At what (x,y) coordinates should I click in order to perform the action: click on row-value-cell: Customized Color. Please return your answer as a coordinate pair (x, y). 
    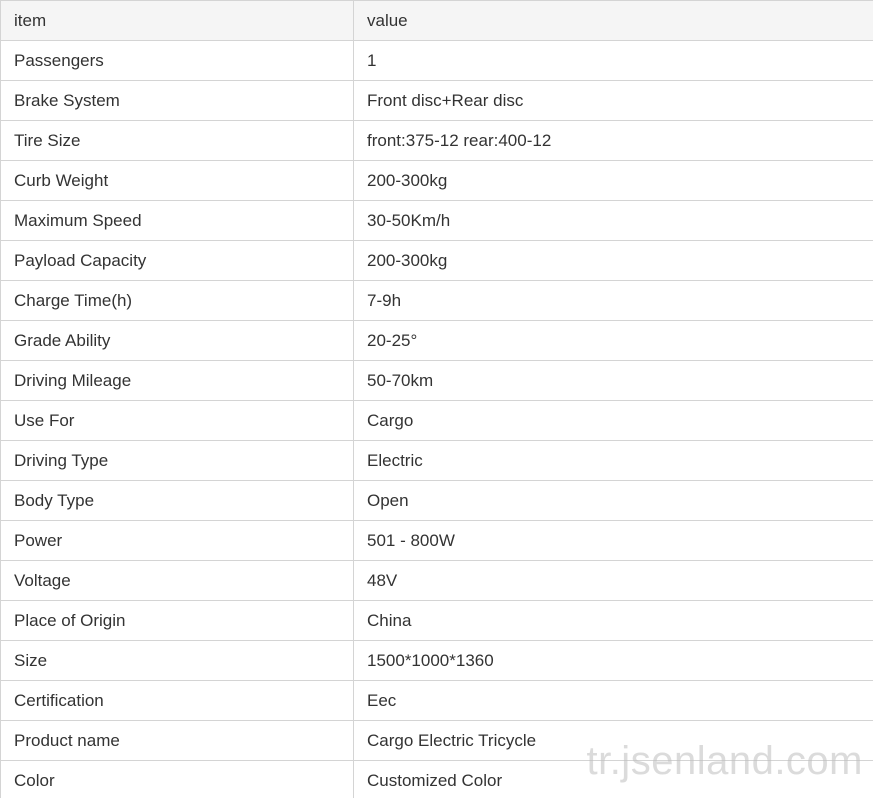
    Looking at the image, I should click on (613, 779).